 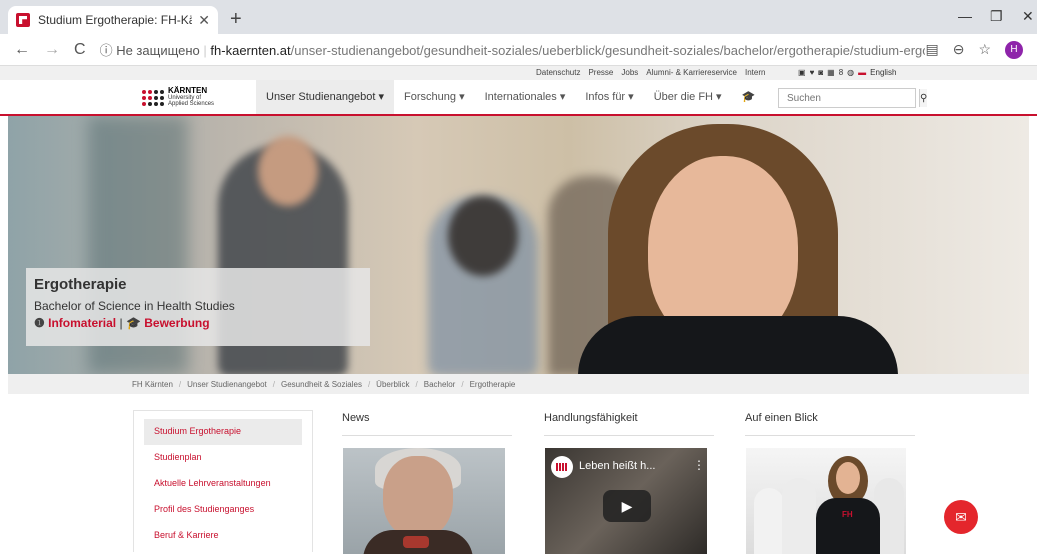 I want to click on favicon-icon, so click(x=23, y=20).